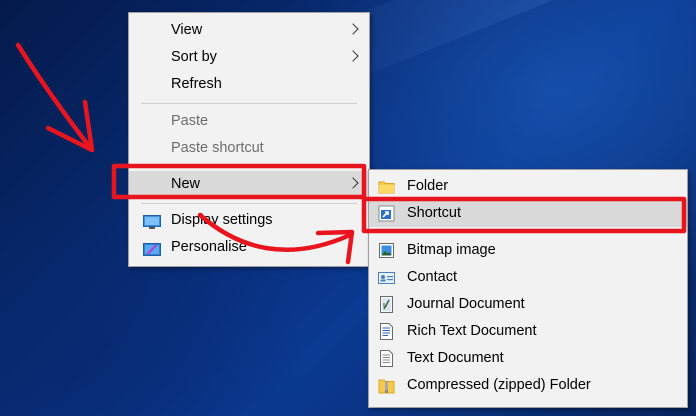  Describe the element at coordinates (528, 250) in the screenshot. I see `submenu-item-bitmap-image: Bitmap image` at that location.